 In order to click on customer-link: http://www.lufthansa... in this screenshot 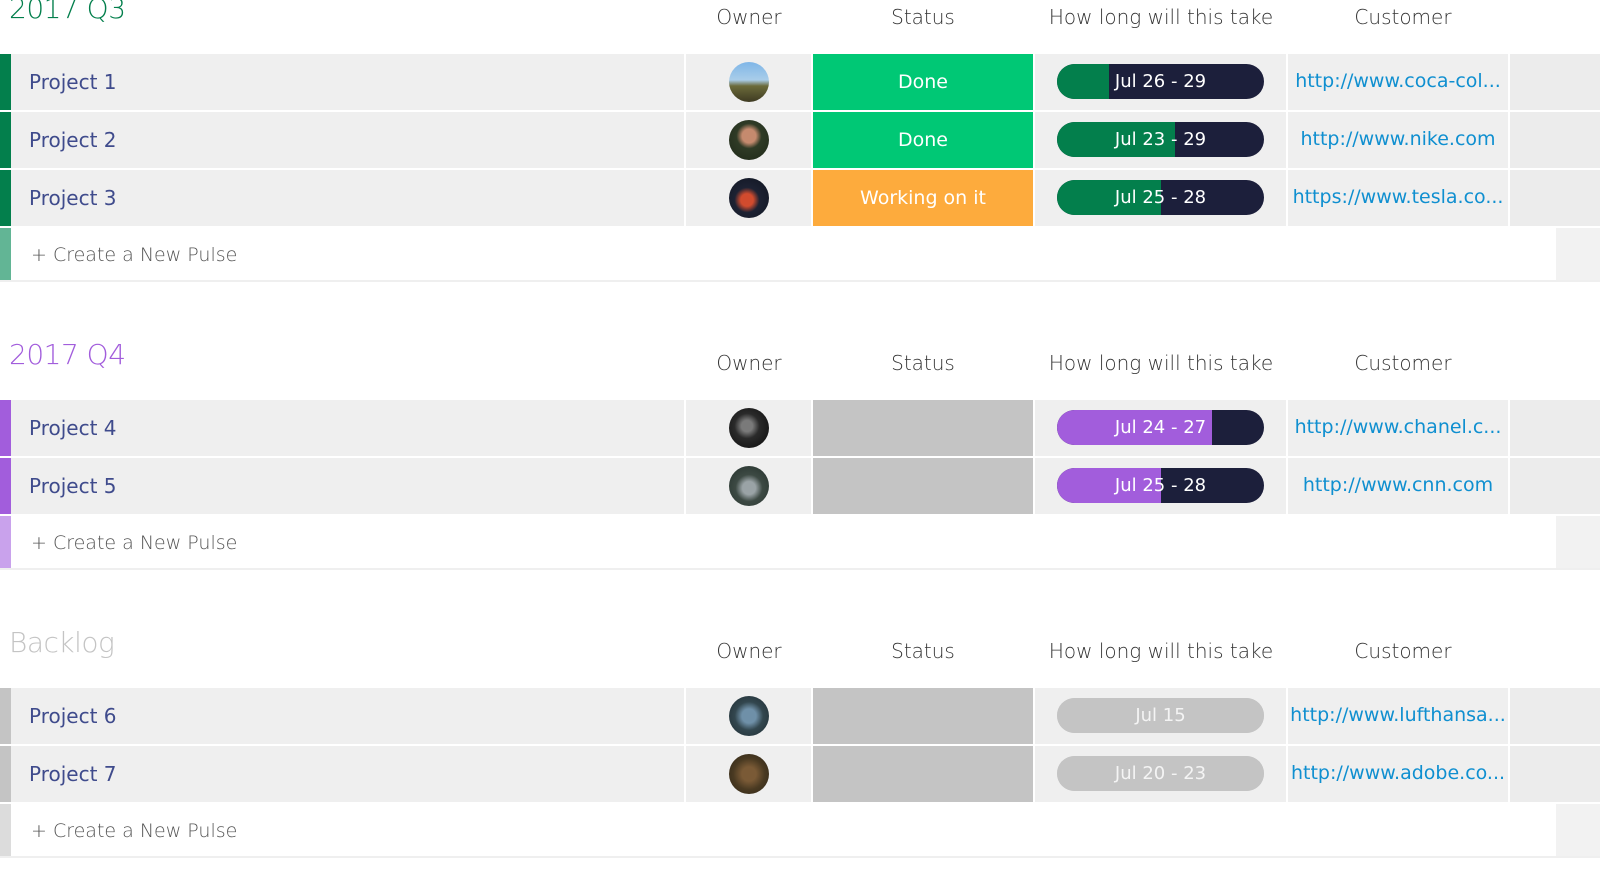, I will do `click(1398, 715)`.